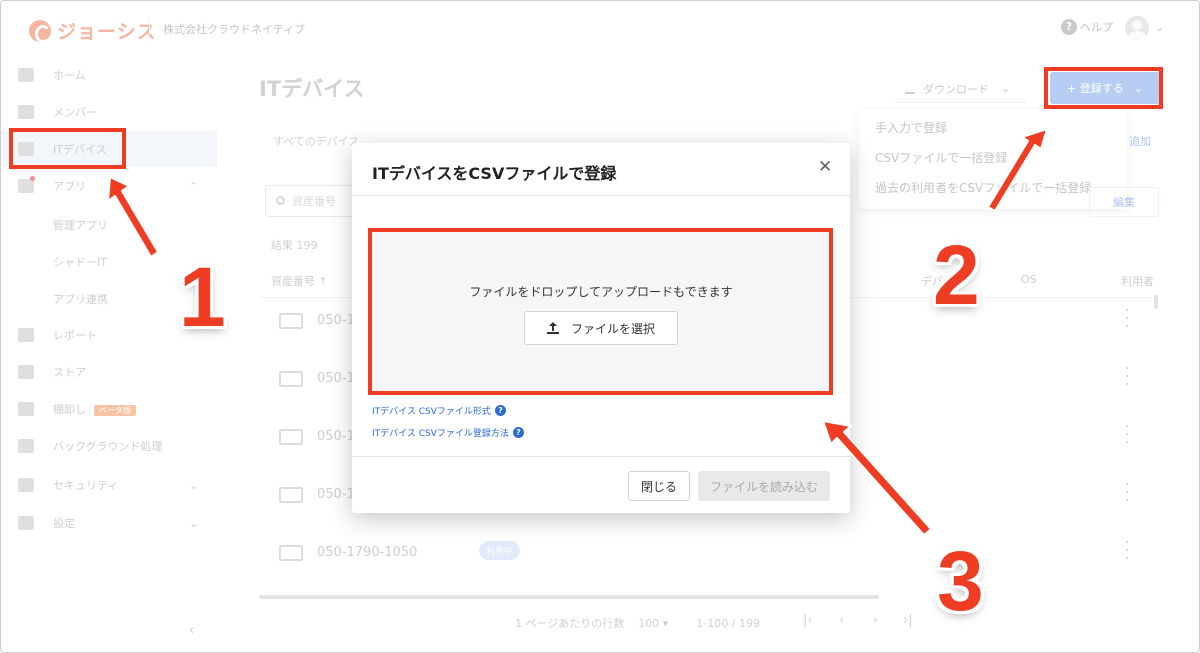  What do you see at coordinates (133, 217) in the screenshot?
I see `arrow-1-icon` at bounding box center [133, 217].